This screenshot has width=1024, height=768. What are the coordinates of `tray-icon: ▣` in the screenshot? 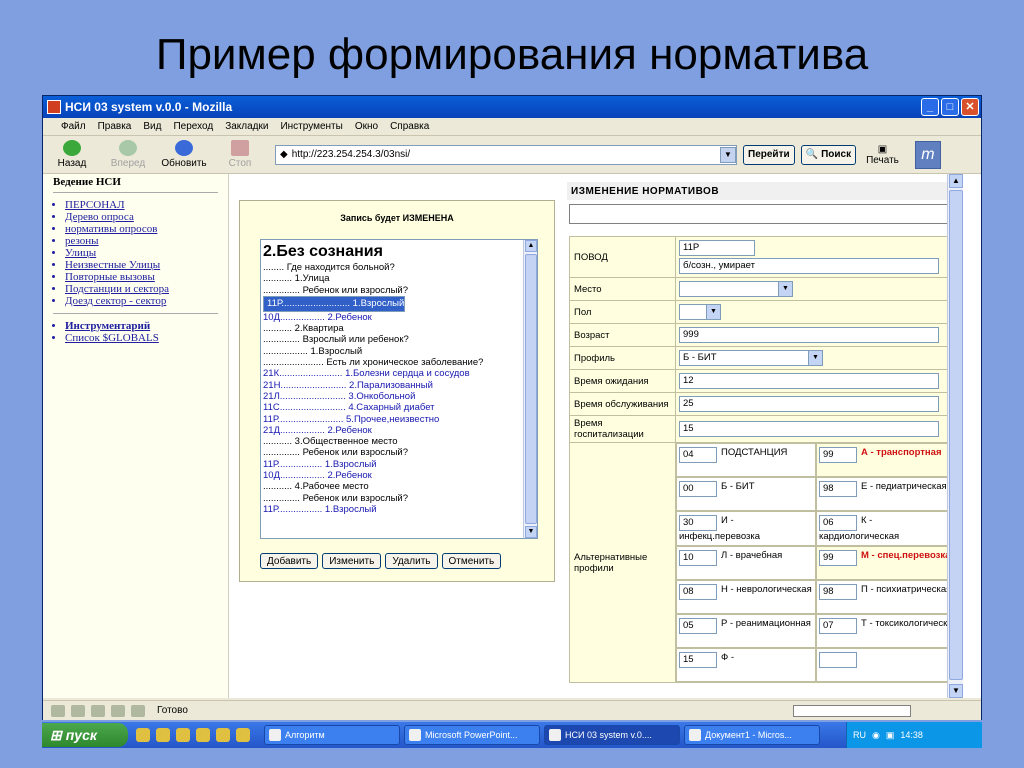 It's located at (890, 735).